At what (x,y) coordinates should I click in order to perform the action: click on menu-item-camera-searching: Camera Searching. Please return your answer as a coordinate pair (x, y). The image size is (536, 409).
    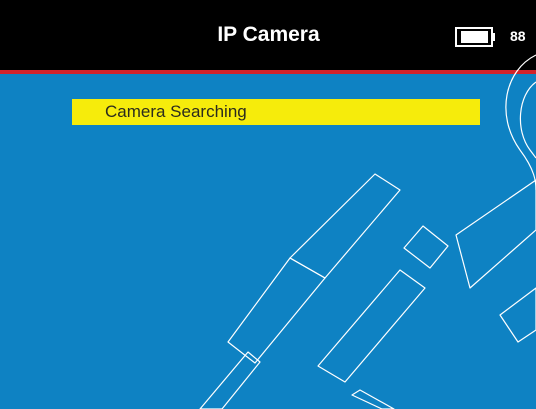
    Looking at the image, I should click on (276, 112).